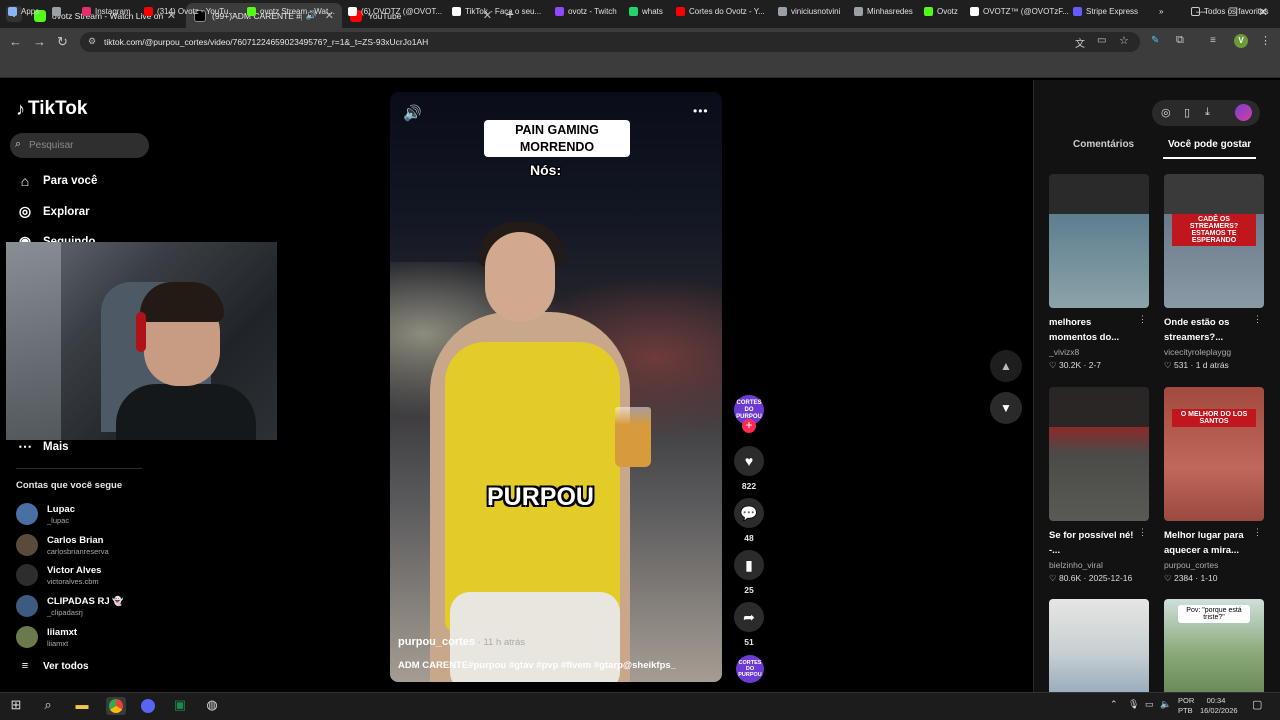 This screenshot has width=1280, height=720. I want to click on nav-more: ⋯ Mais, so click(42, 446).